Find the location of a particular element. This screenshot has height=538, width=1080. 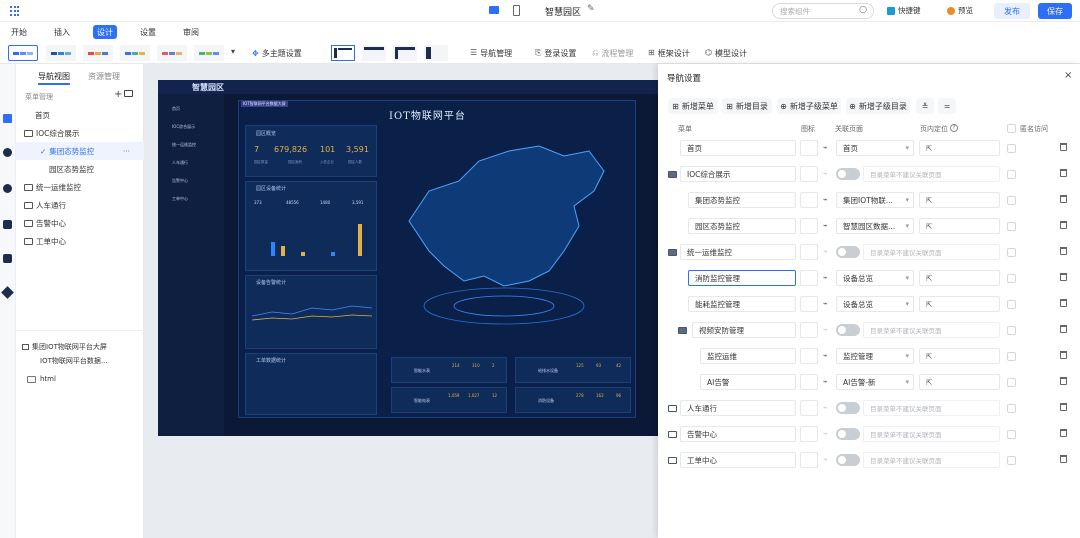

resource-item-screen: 集团IOT物联网平台大屏 is located at coordinates (64, 347).